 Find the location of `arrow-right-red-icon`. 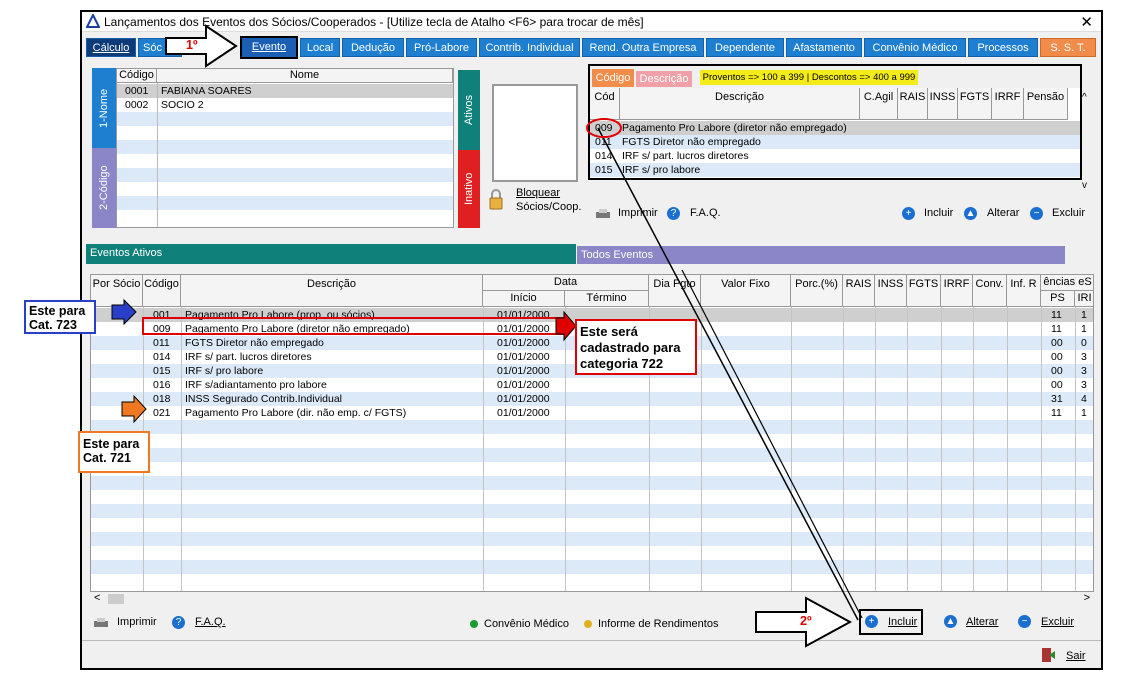

arrow-right-red-icon is located at coordinates (566, 326).